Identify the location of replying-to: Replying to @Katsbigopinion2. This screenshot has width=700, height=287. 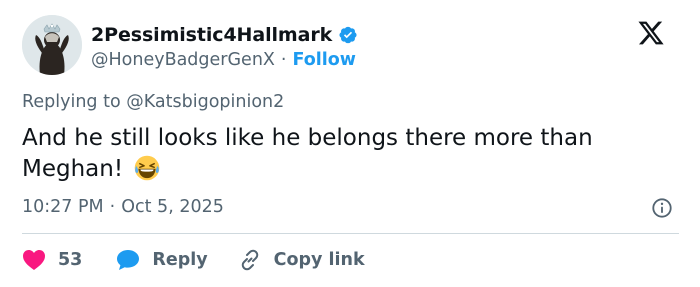
(153, 102).